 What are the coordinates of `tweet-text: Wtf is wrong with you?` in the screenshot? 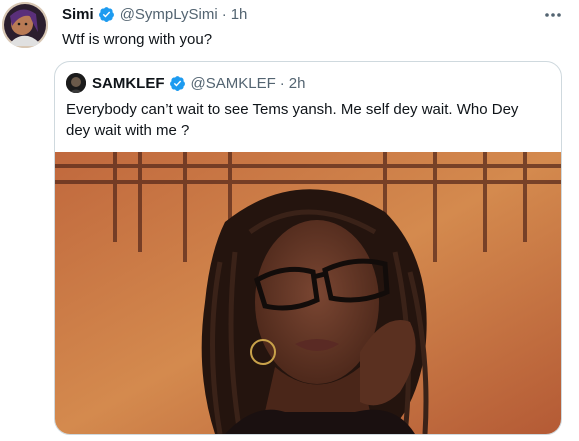 It's located at (137, 39).